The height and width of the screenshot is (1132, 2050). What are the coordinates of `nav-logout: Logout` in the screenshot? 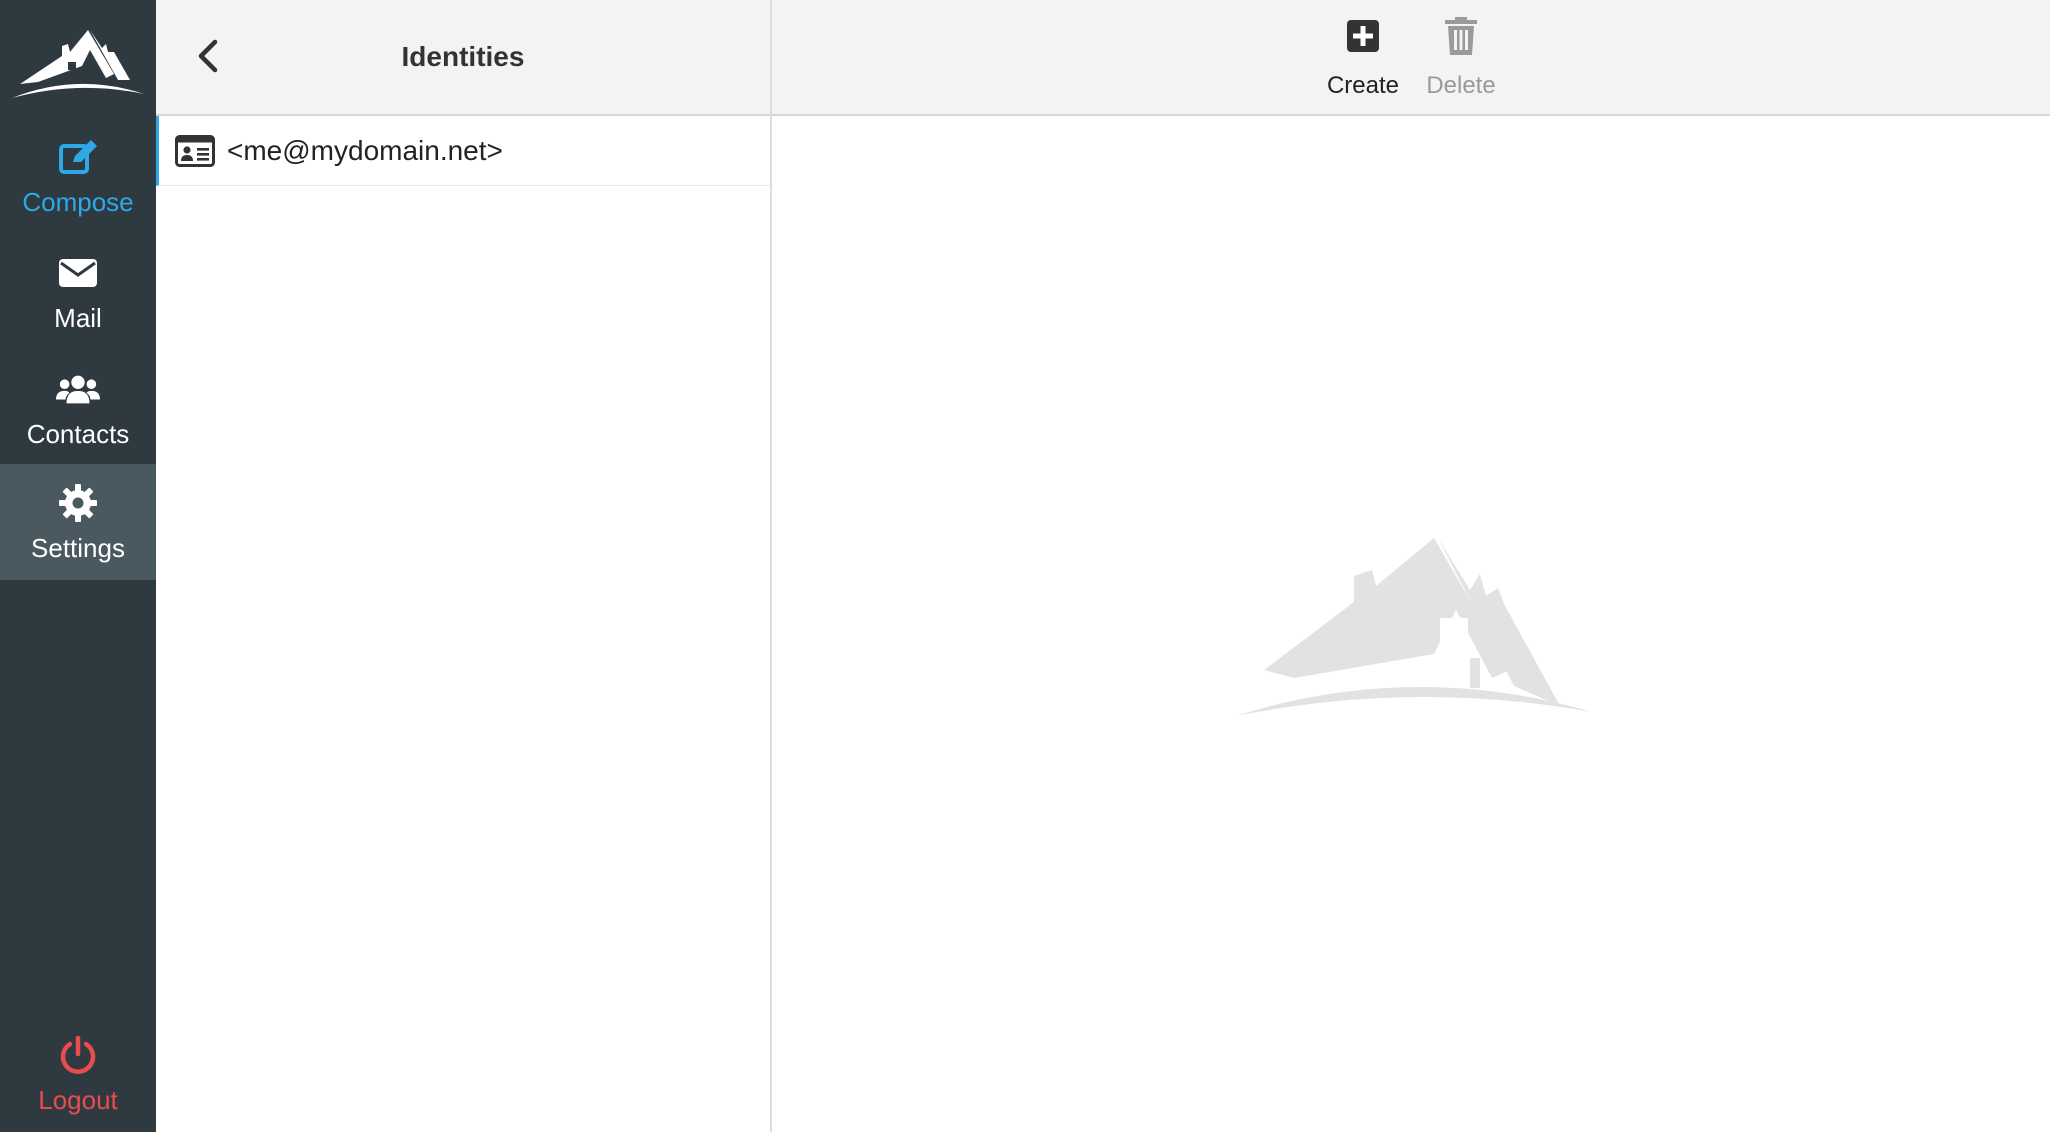 It's located at (78, 1074).